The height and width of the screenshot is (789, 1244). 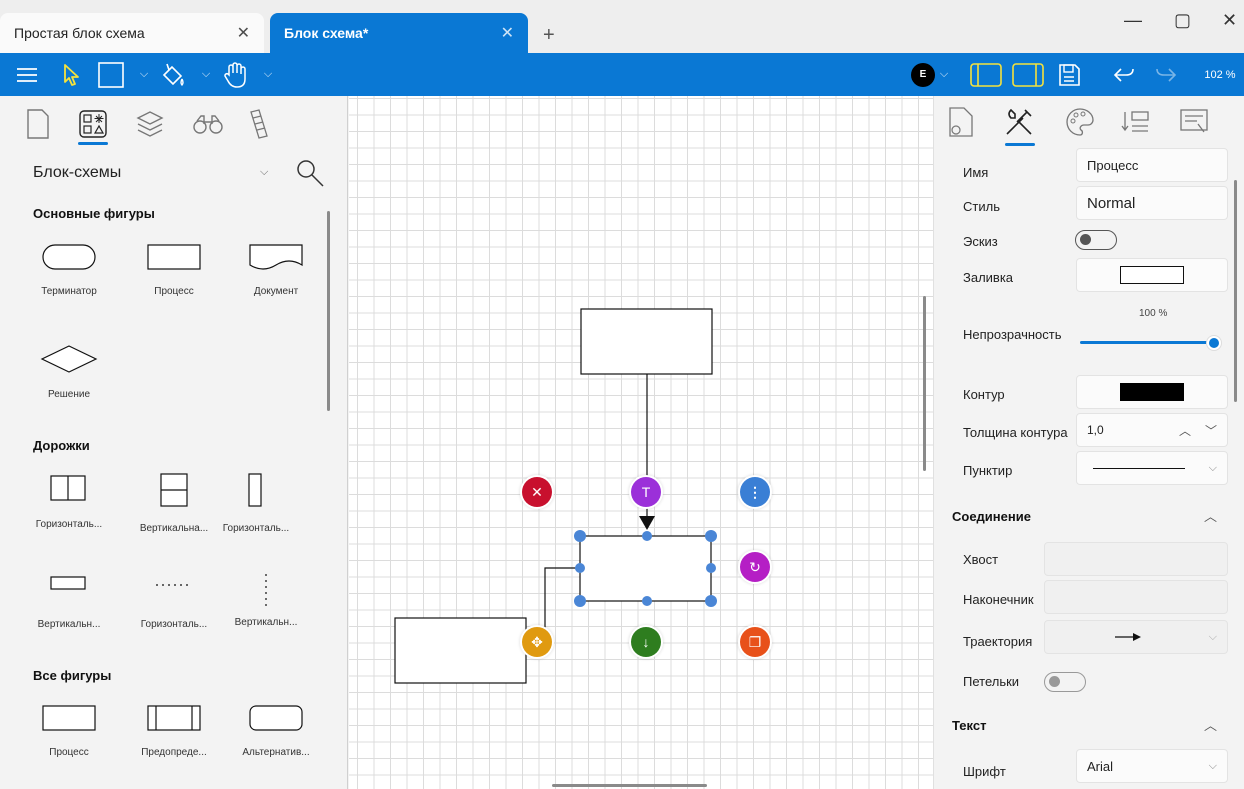 What do you see at coordinates (755, 492) in the screenshot?
I see `more-options-icon: ⋮` at bounding box center [755, 492].